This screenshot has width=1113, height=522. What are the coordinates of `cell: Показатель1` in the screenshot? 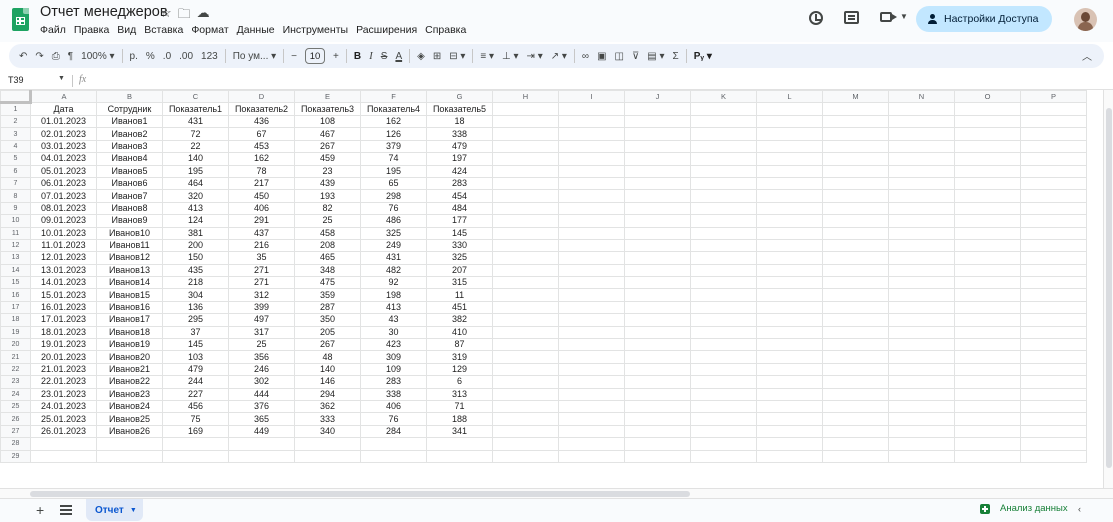 It's located at (195, 109).